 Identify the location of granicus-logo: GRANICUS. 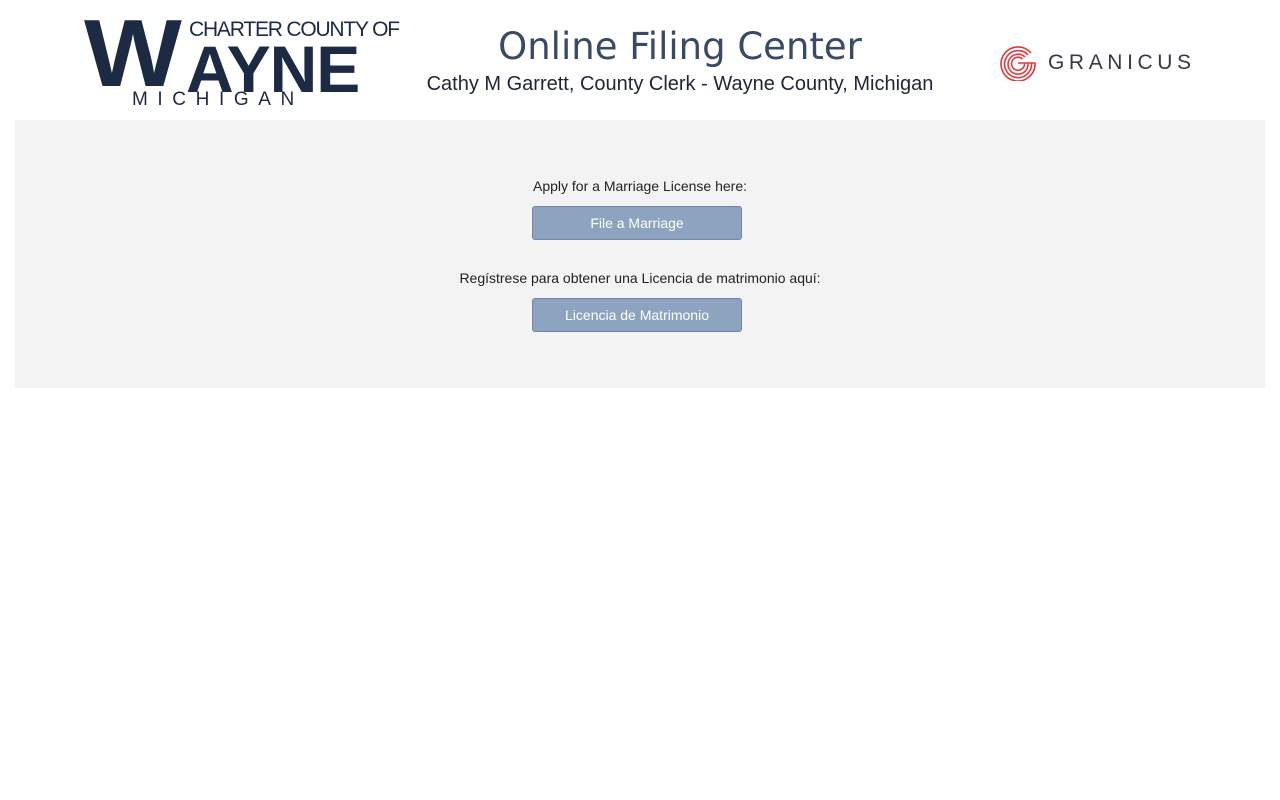
(1097, 63).